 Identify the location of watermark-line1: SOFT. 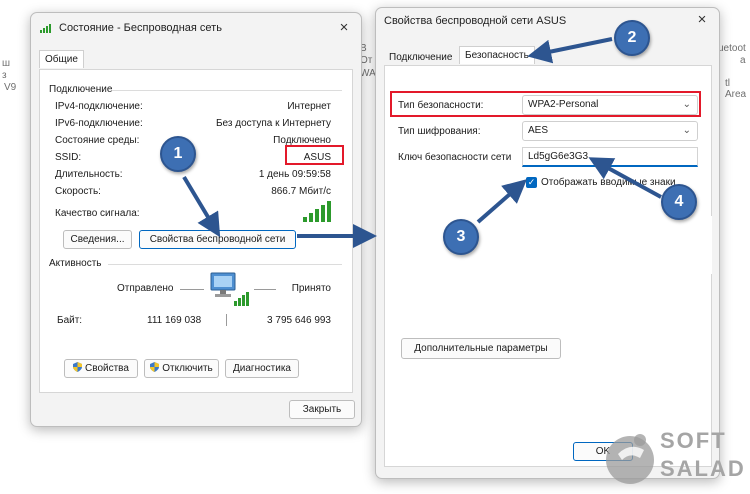
(693, 440).